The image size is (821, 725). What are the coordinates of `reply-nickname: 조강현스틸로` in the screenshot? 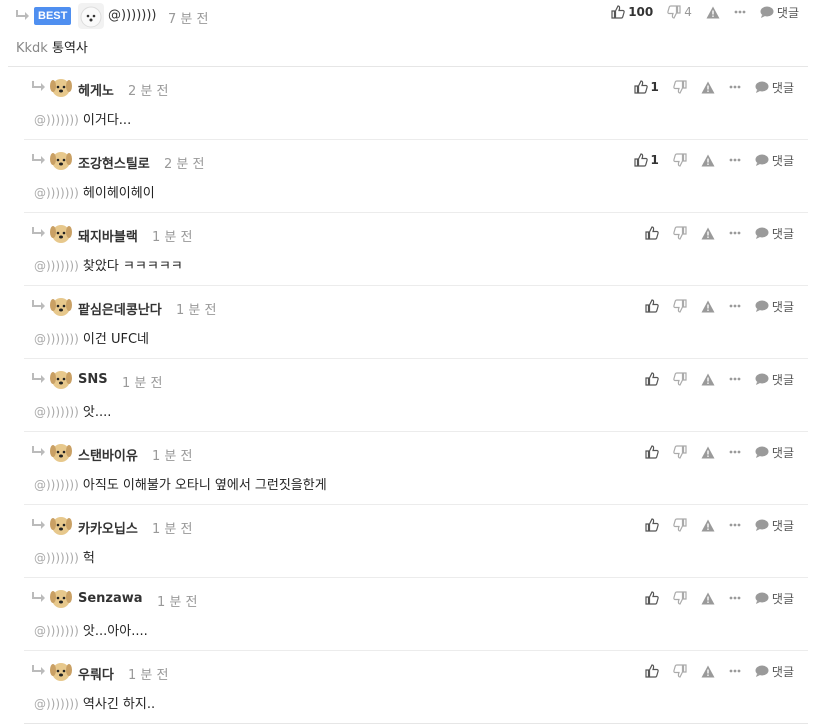 It's located at (114, 162).